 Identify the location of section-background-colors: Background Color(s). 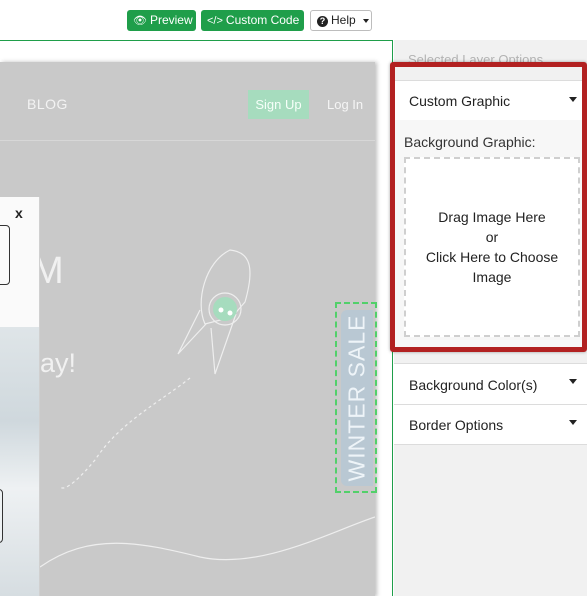
(490, 384).